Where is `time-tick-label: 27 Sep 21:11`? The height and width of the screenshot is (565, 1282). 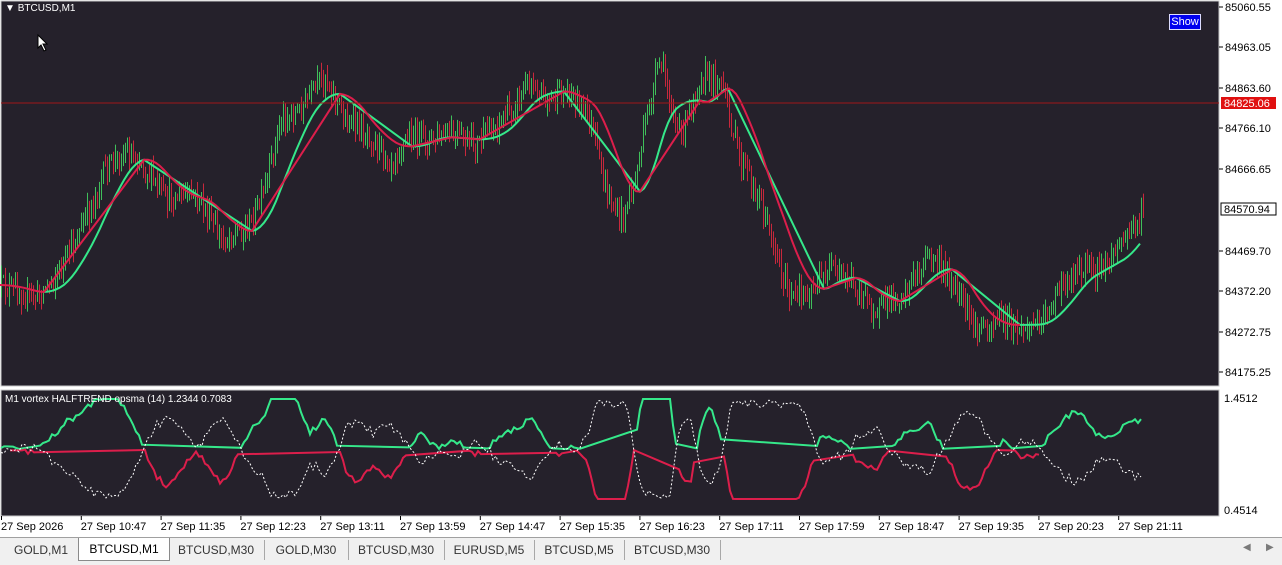 time-tick-label: 27 Sep 21:11 is located at coordinates (1150, 527).